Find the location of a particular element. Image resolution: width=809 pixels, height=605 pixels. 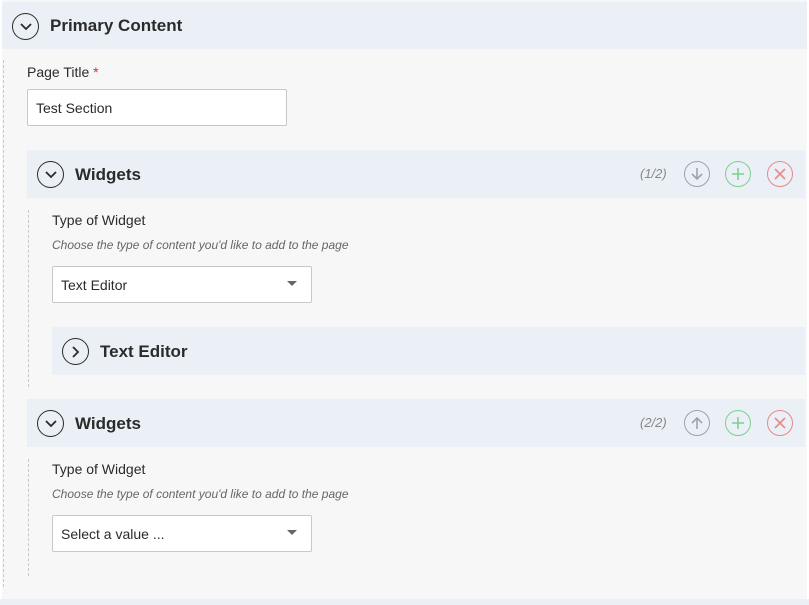

widget-1-type-select: Text Editor is located at coordinates (182, 284).